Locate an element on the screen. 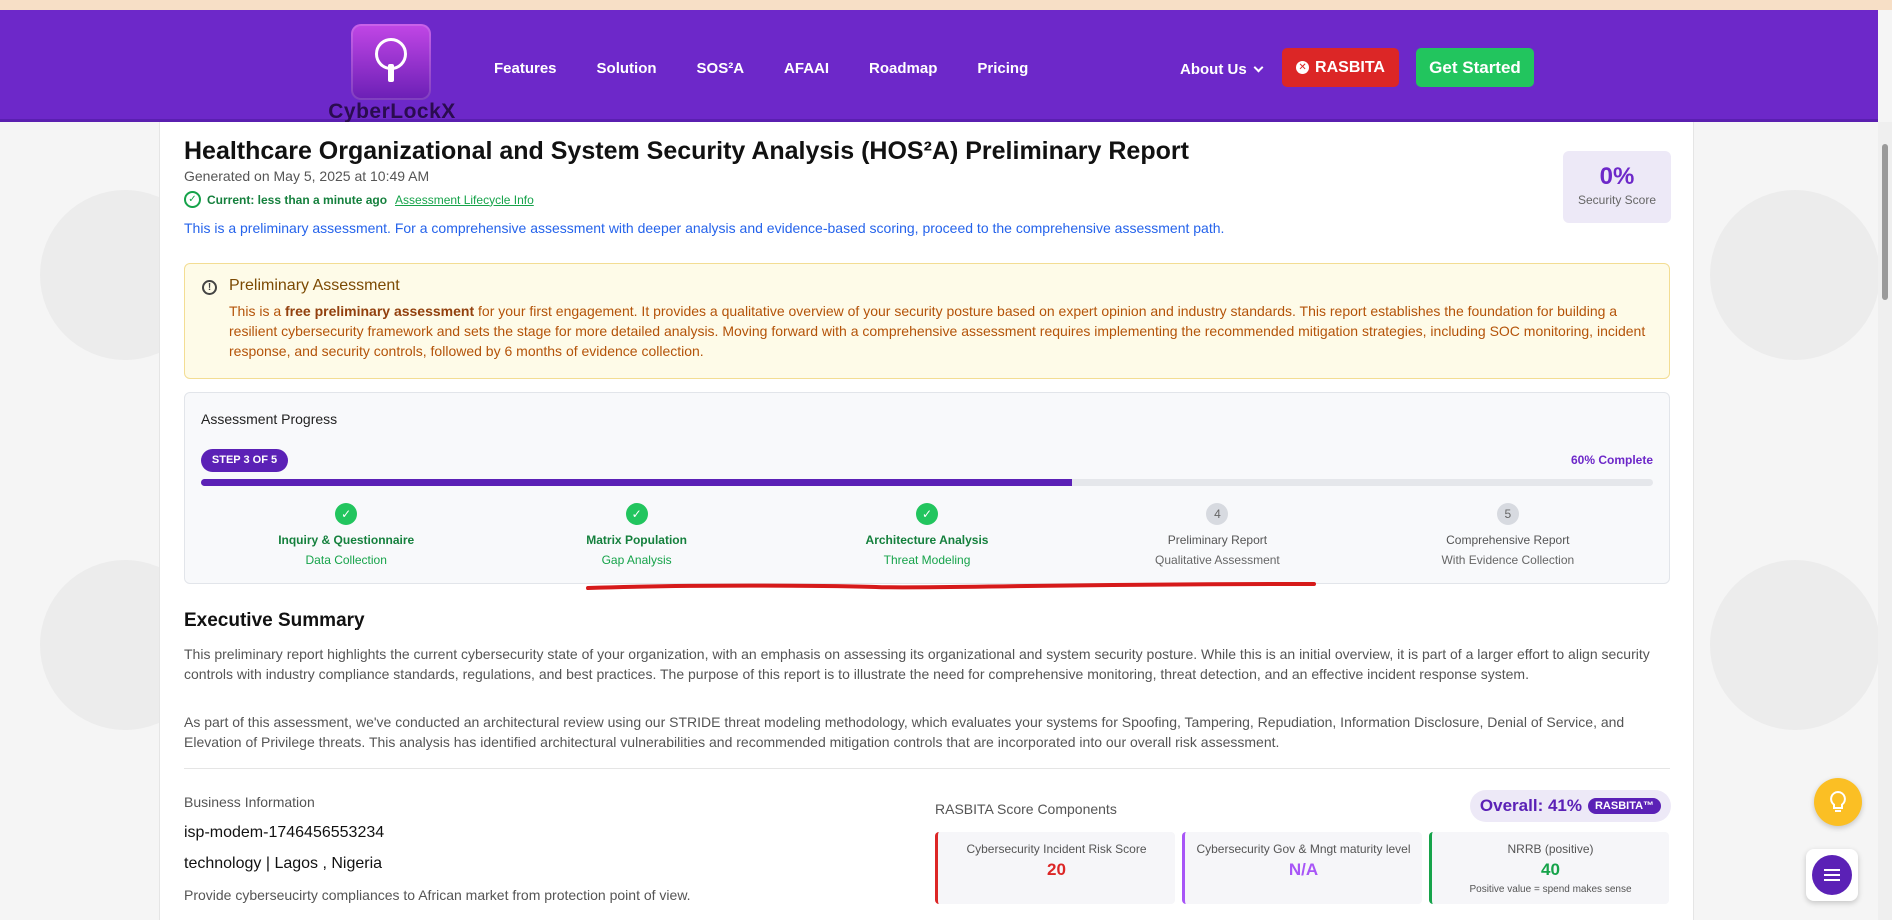  nav-features: Features is located at coordinates (525, 68).